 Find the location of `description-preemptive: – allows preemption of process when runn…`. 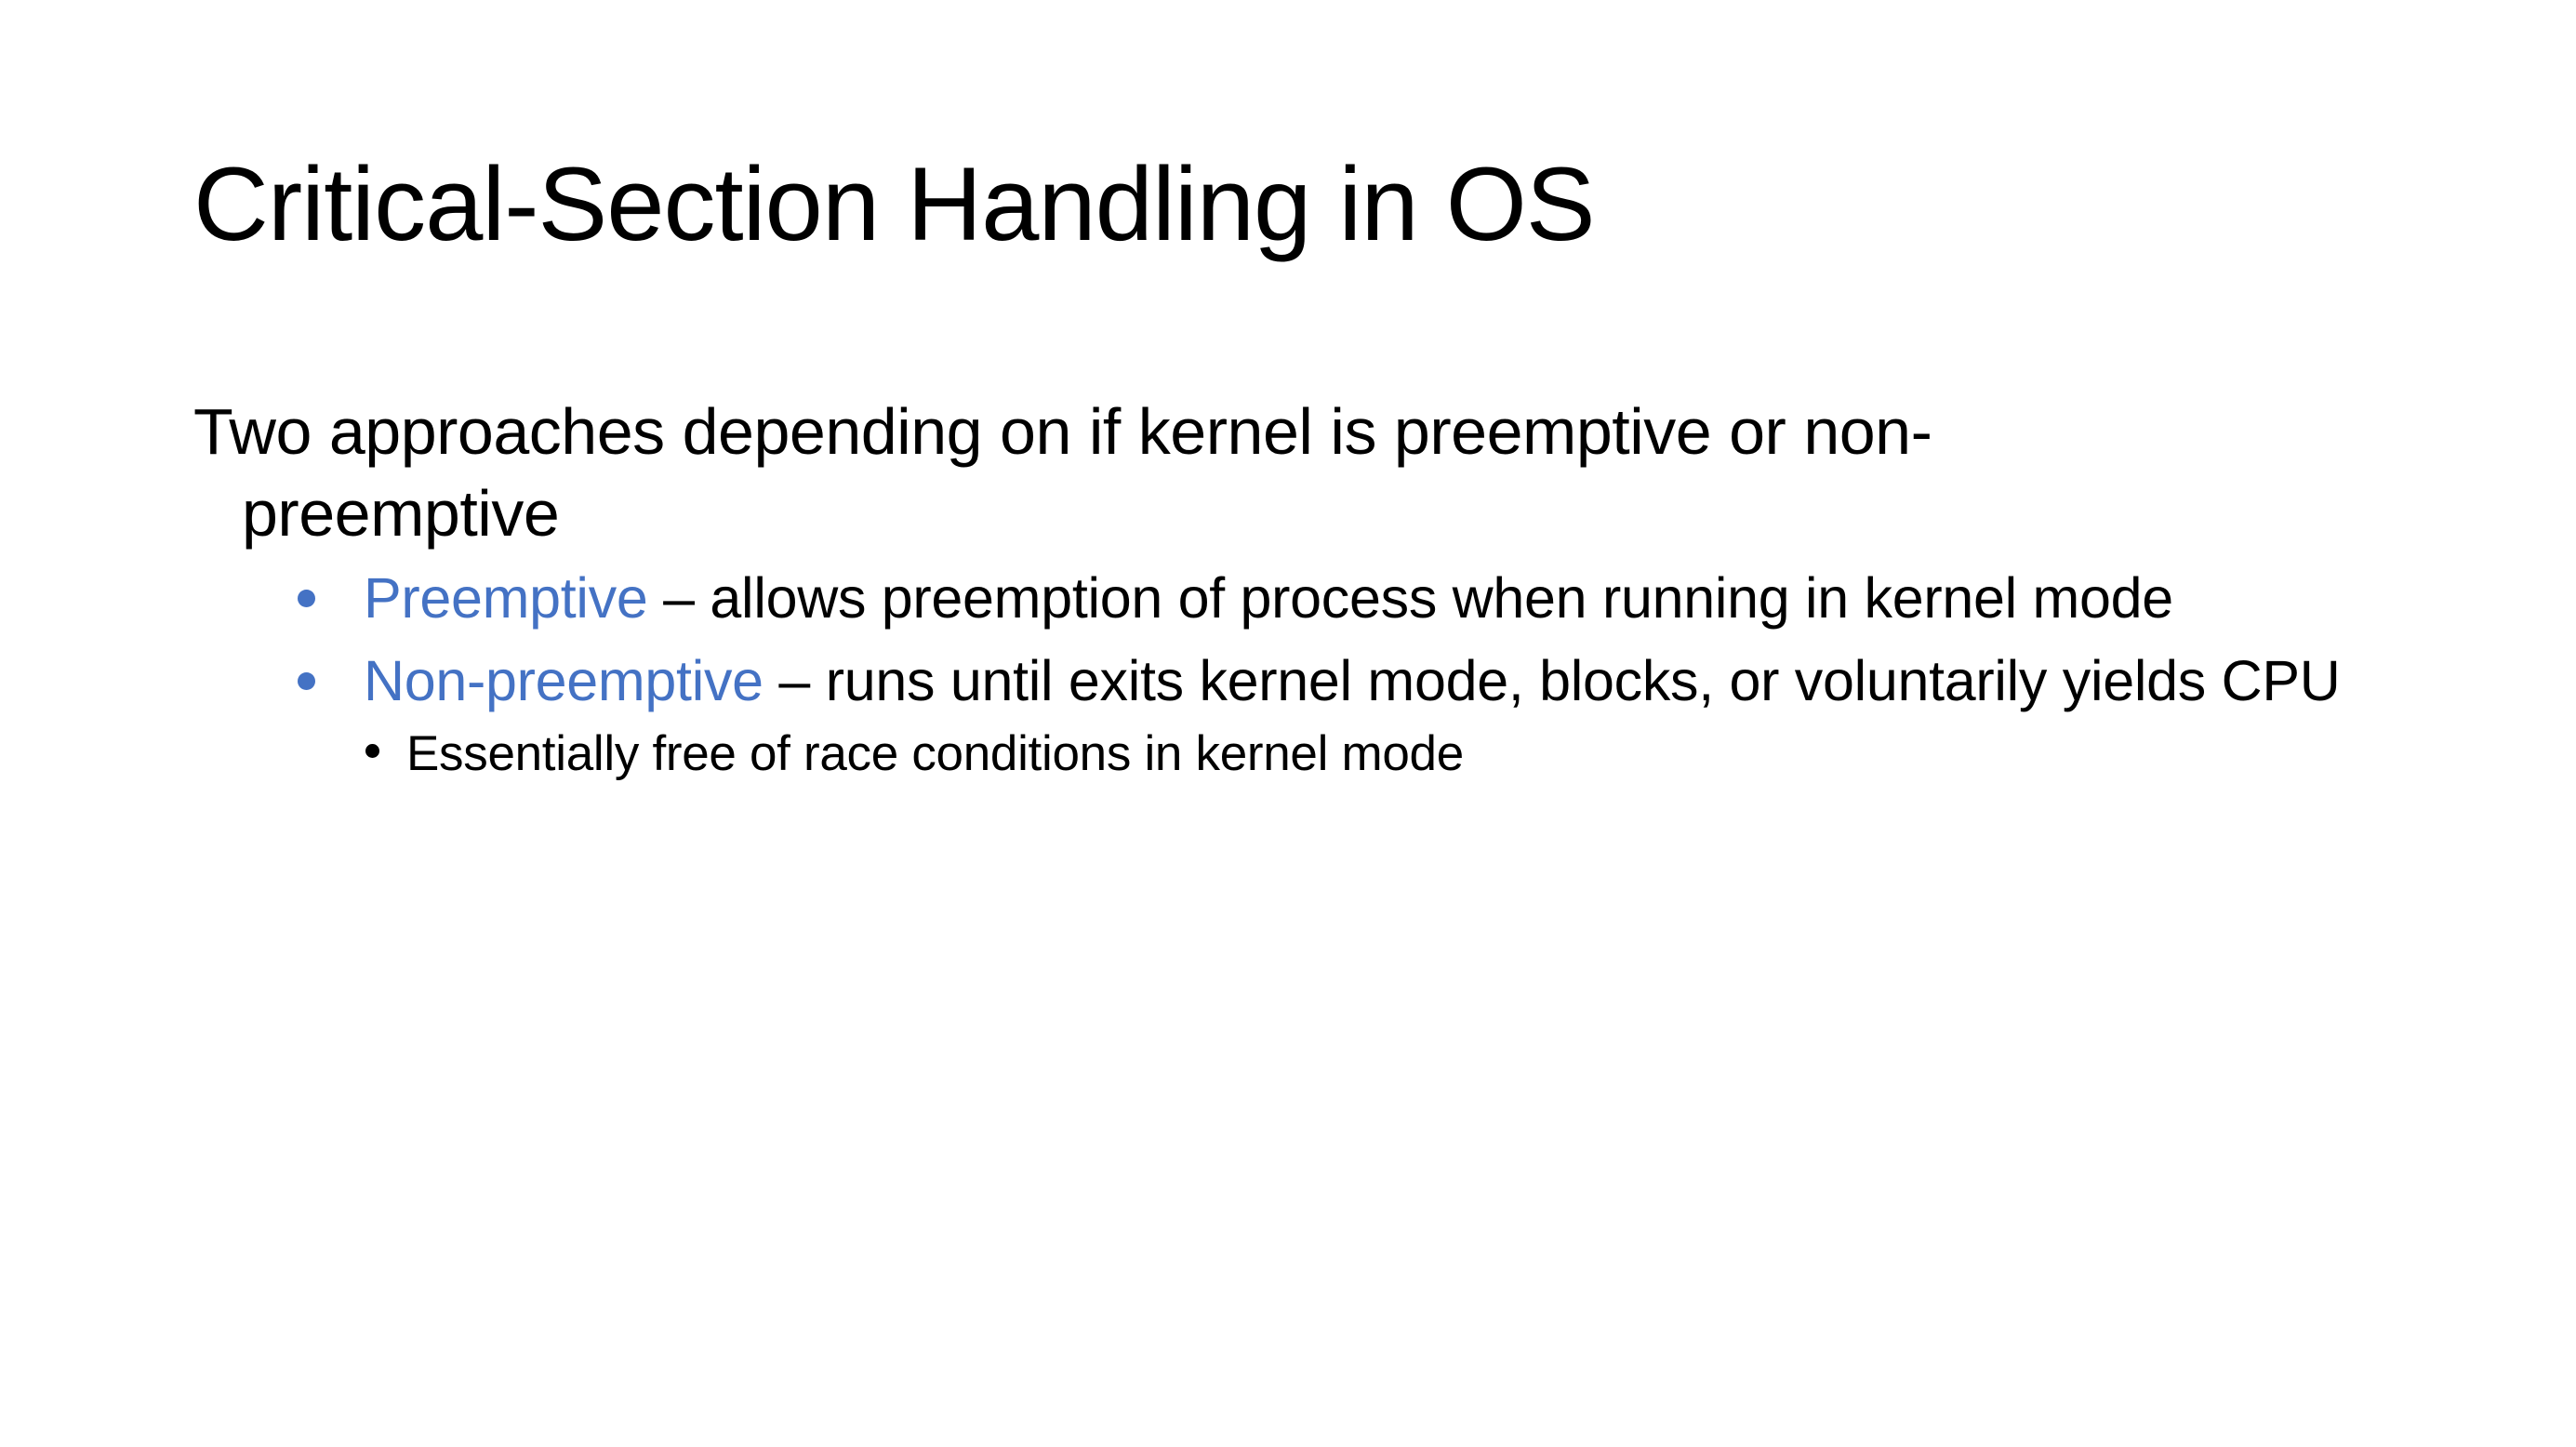

description-preemptive: – allows preemption of process when runn… is located at coordinates (1410, 598).